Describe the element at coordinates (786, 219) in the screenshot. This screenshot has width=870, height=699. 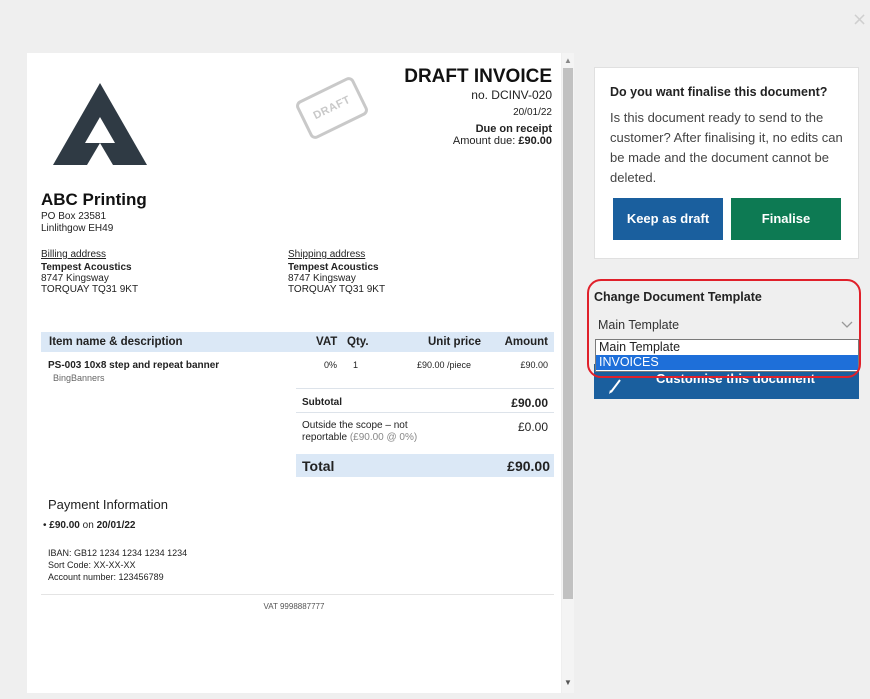
I see `finalise-button: Finalise` at that location.